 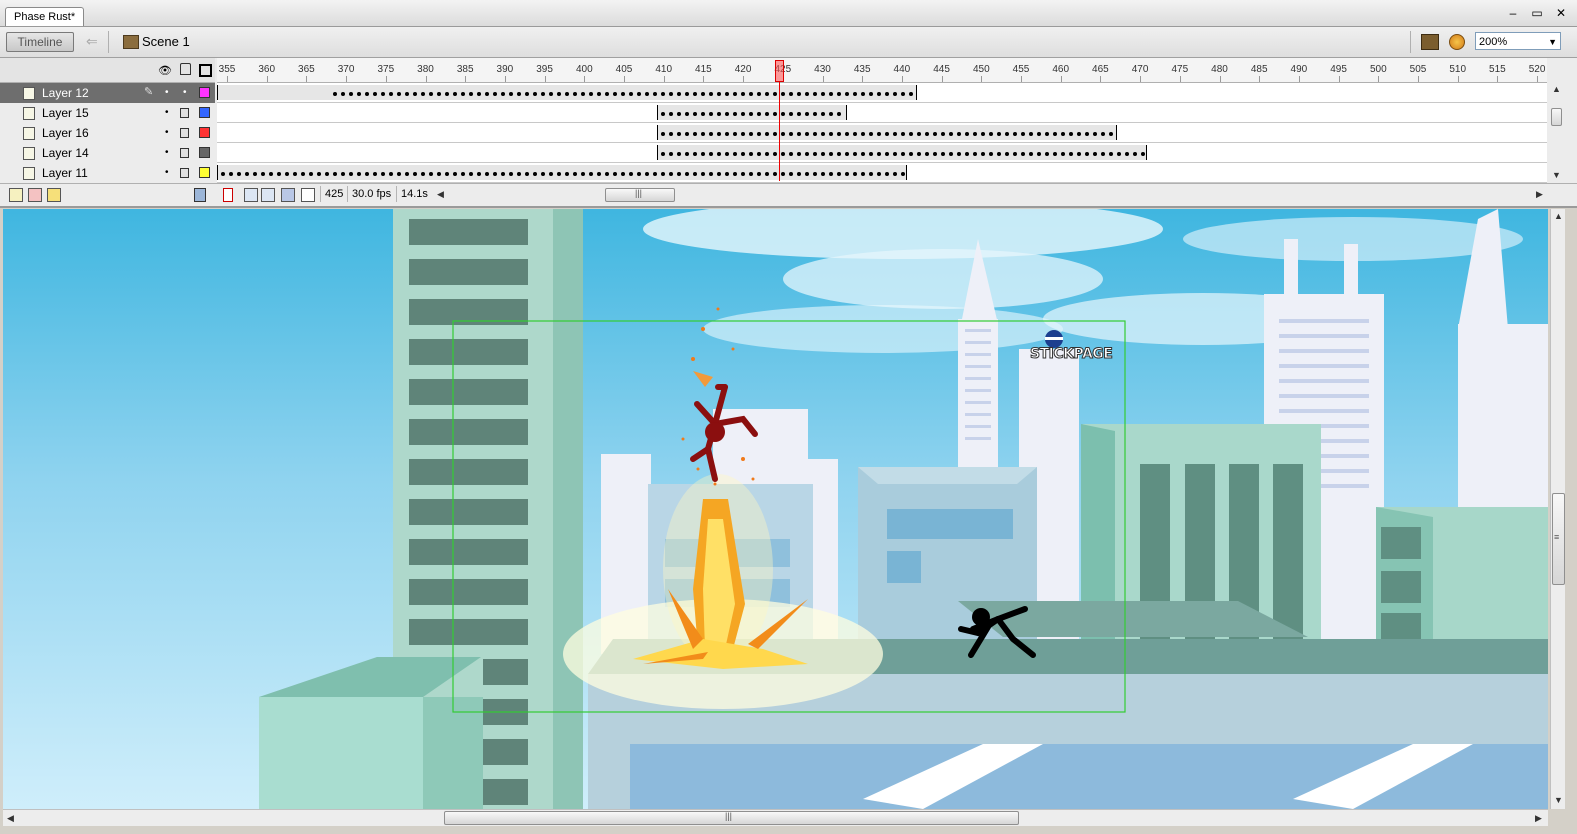 What do you see at coordinates (92, 41) in the screenshot?
I see `back-arrow-icon: ⇐` at bounding box center [92, 41].